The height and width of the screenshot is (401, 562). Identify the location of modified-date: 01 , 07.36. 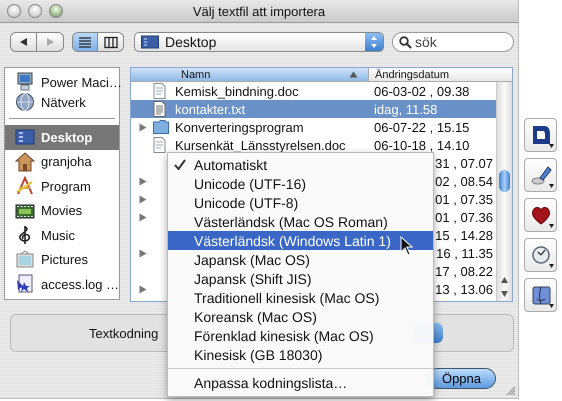
(464, 217).